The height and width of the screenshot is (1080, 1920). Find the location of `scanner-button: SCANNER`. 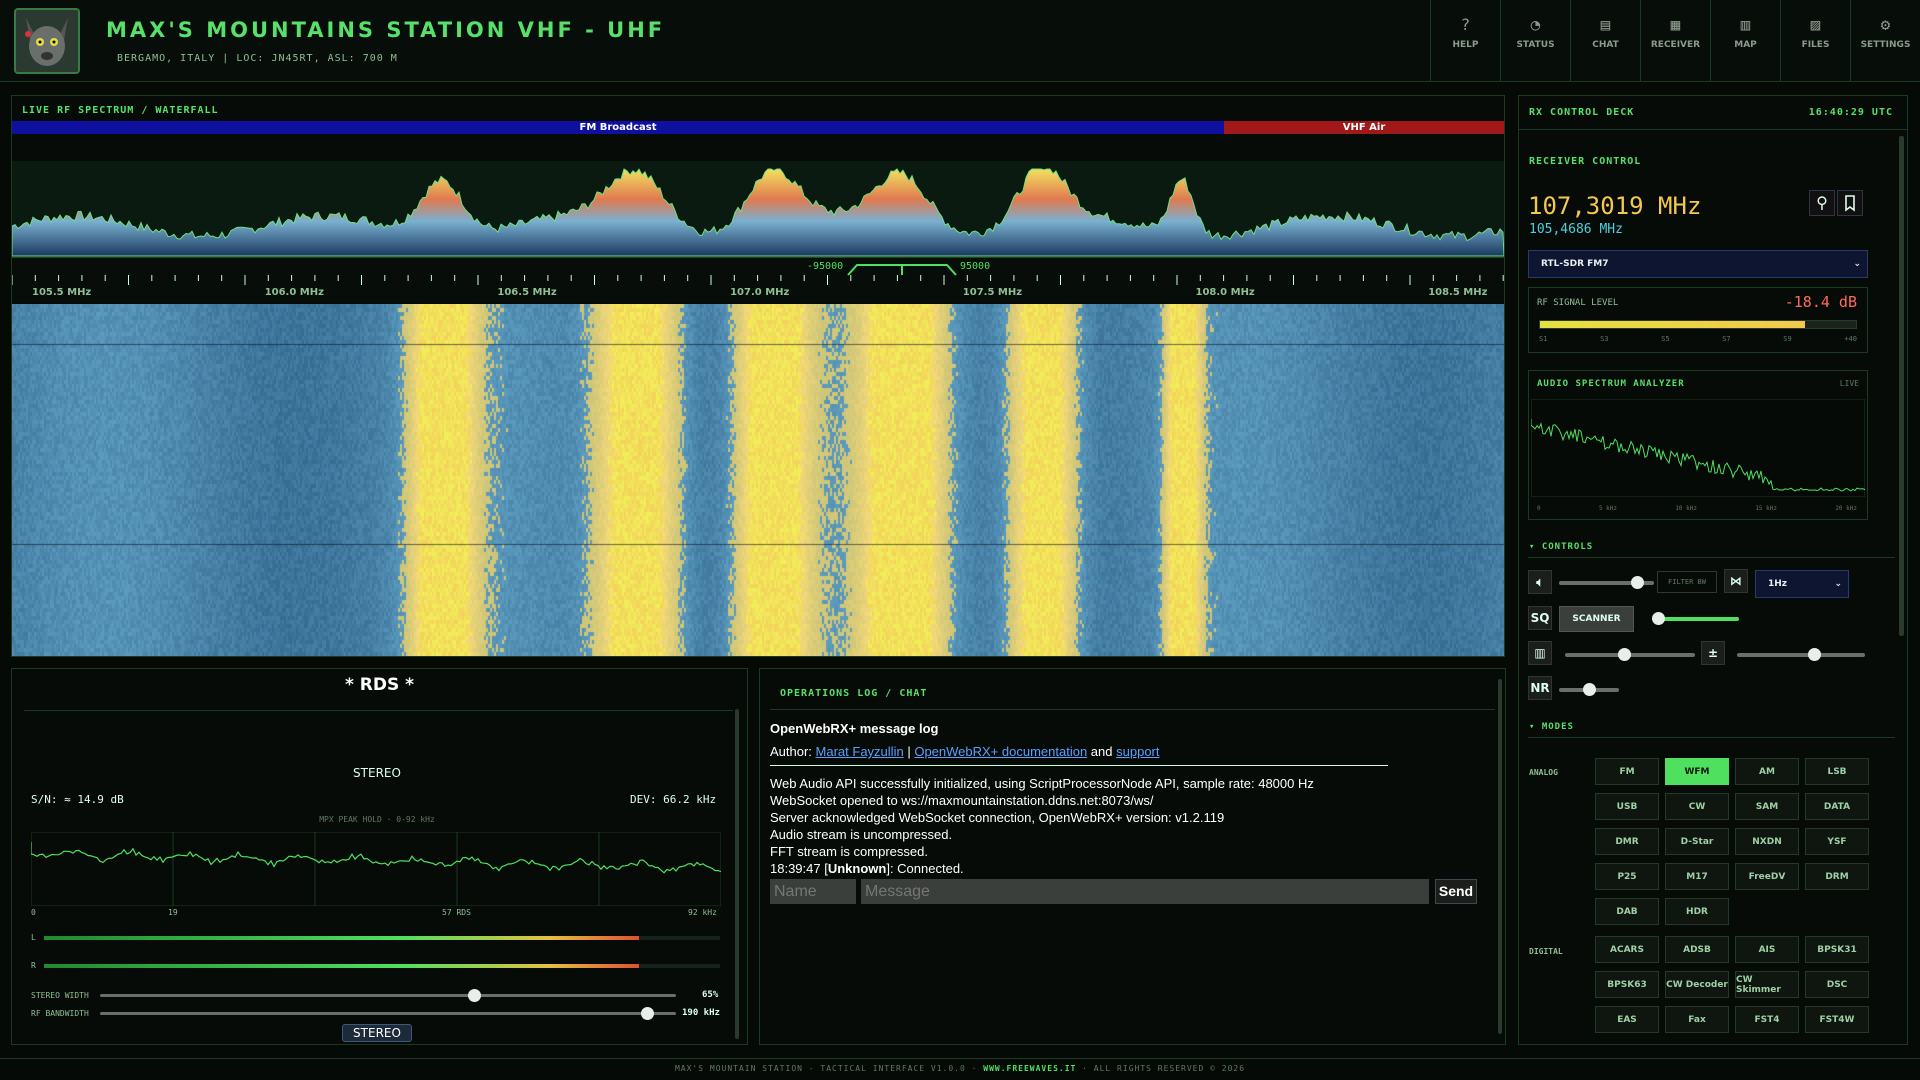

scanner-button: SCANNER is located at coordinates (1596, 619).